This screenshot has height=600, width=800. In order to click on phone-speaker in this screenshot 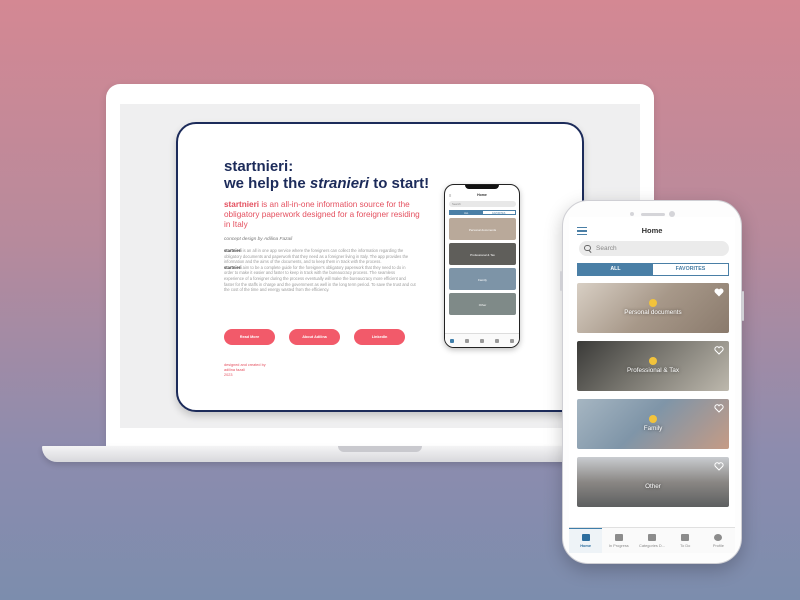, I will do `click(653, 214)`.